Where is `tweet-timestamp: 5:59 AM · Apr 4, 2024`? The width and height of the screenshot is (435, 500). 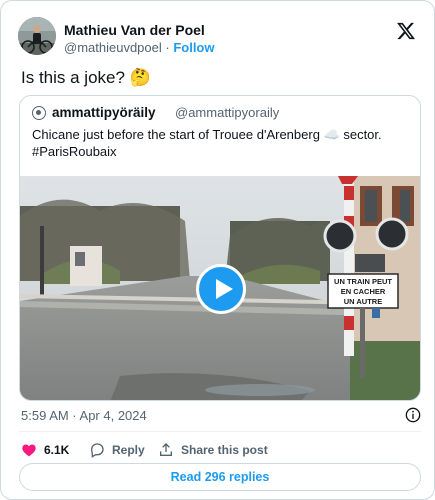
tweet-timestamp: 5:59 AM · Apr 4, 2024 is located at coordinates (84, 416).